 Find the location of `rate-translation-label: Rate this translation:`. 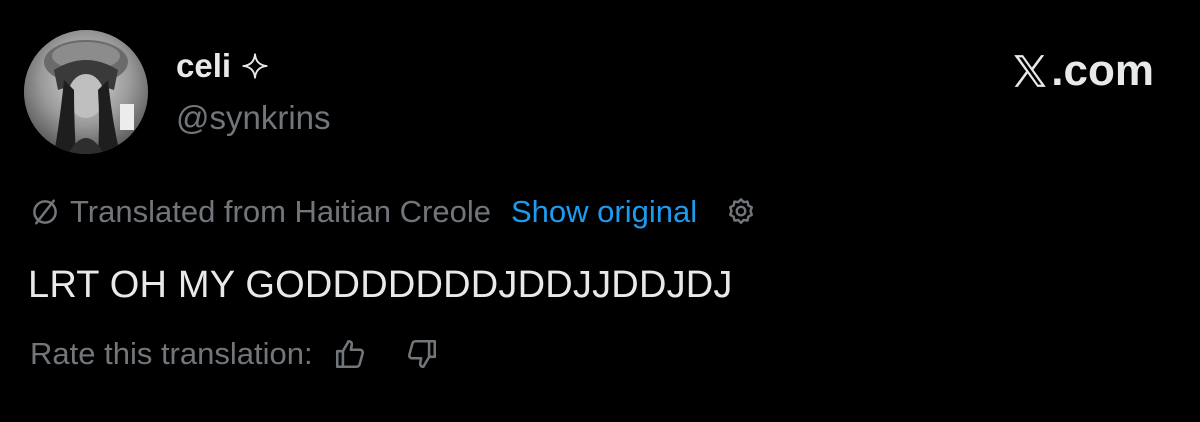

rate-translation-label: Rate this translation: is located at coordinates (171, 353).